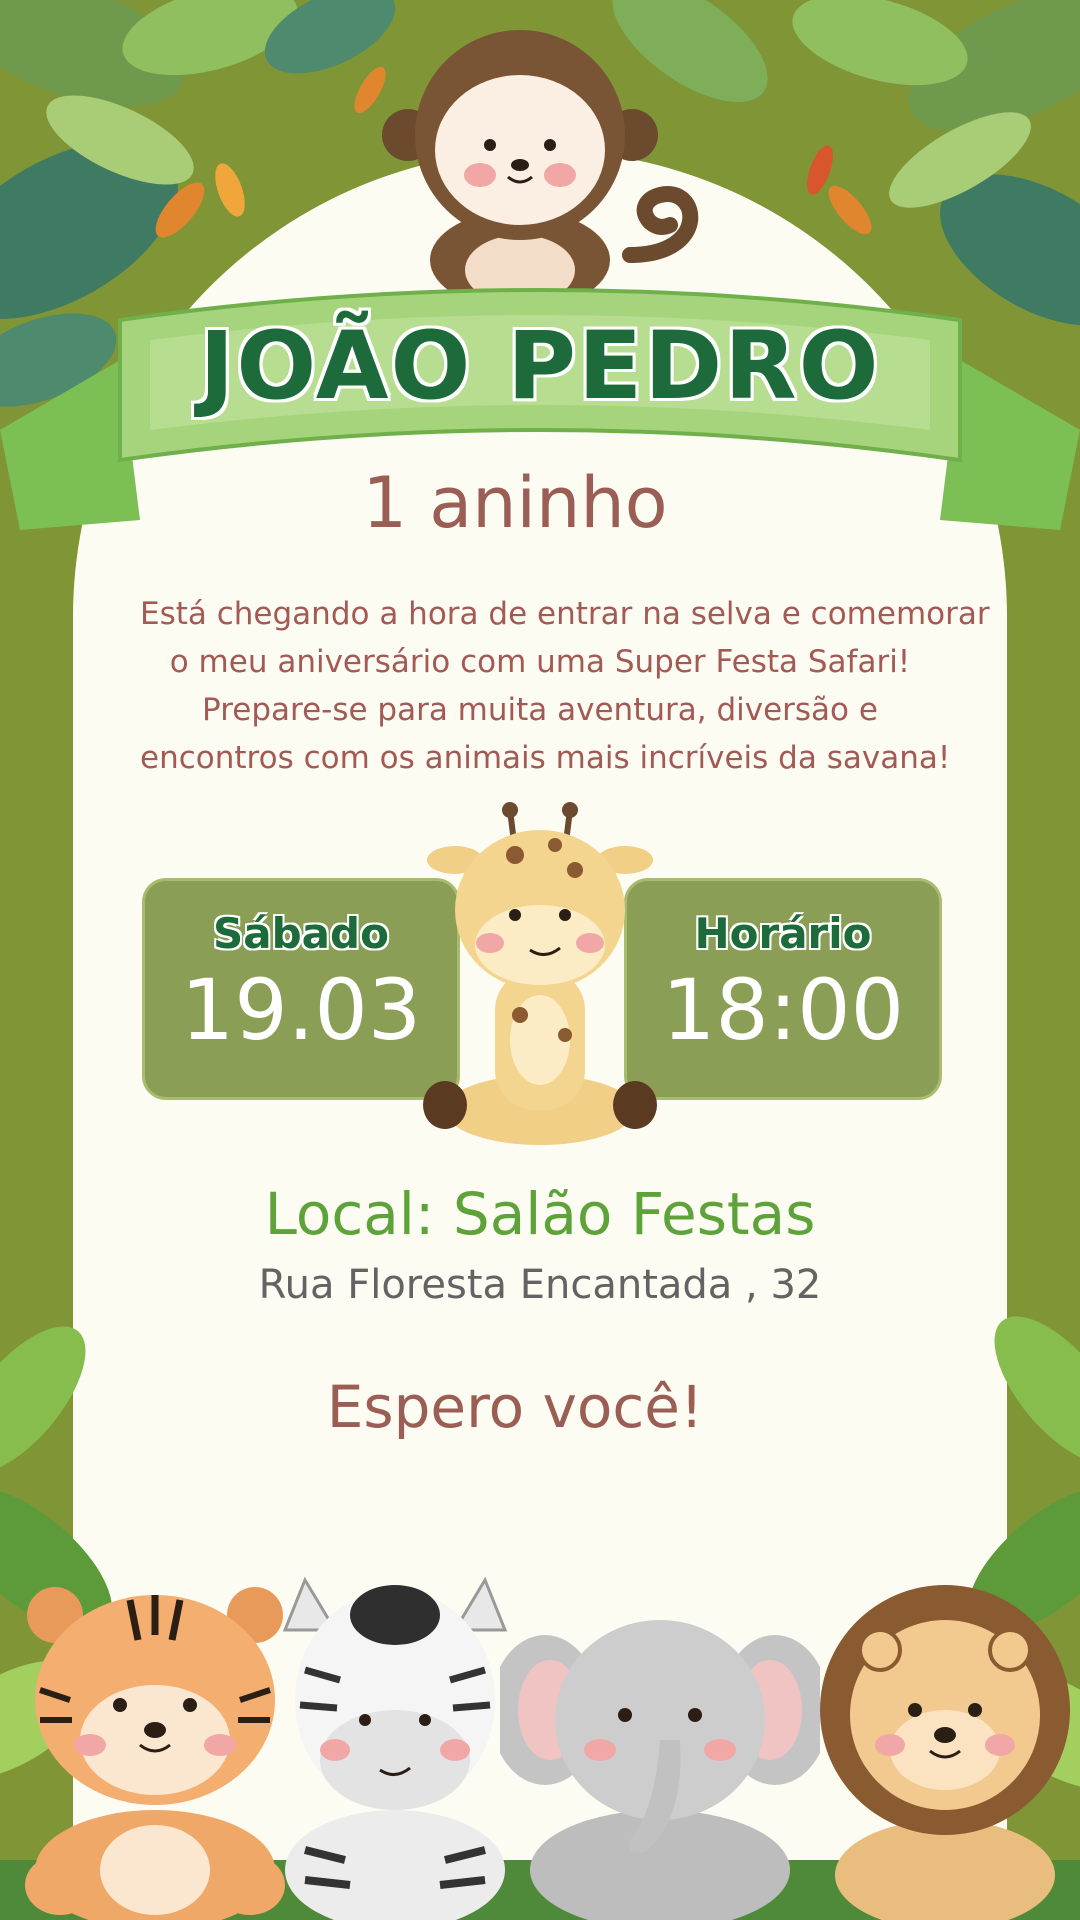  What do you see at coordinates (540, 162) in the screenshot?
I see `monkey-icon` at bounding box center [540, 162].